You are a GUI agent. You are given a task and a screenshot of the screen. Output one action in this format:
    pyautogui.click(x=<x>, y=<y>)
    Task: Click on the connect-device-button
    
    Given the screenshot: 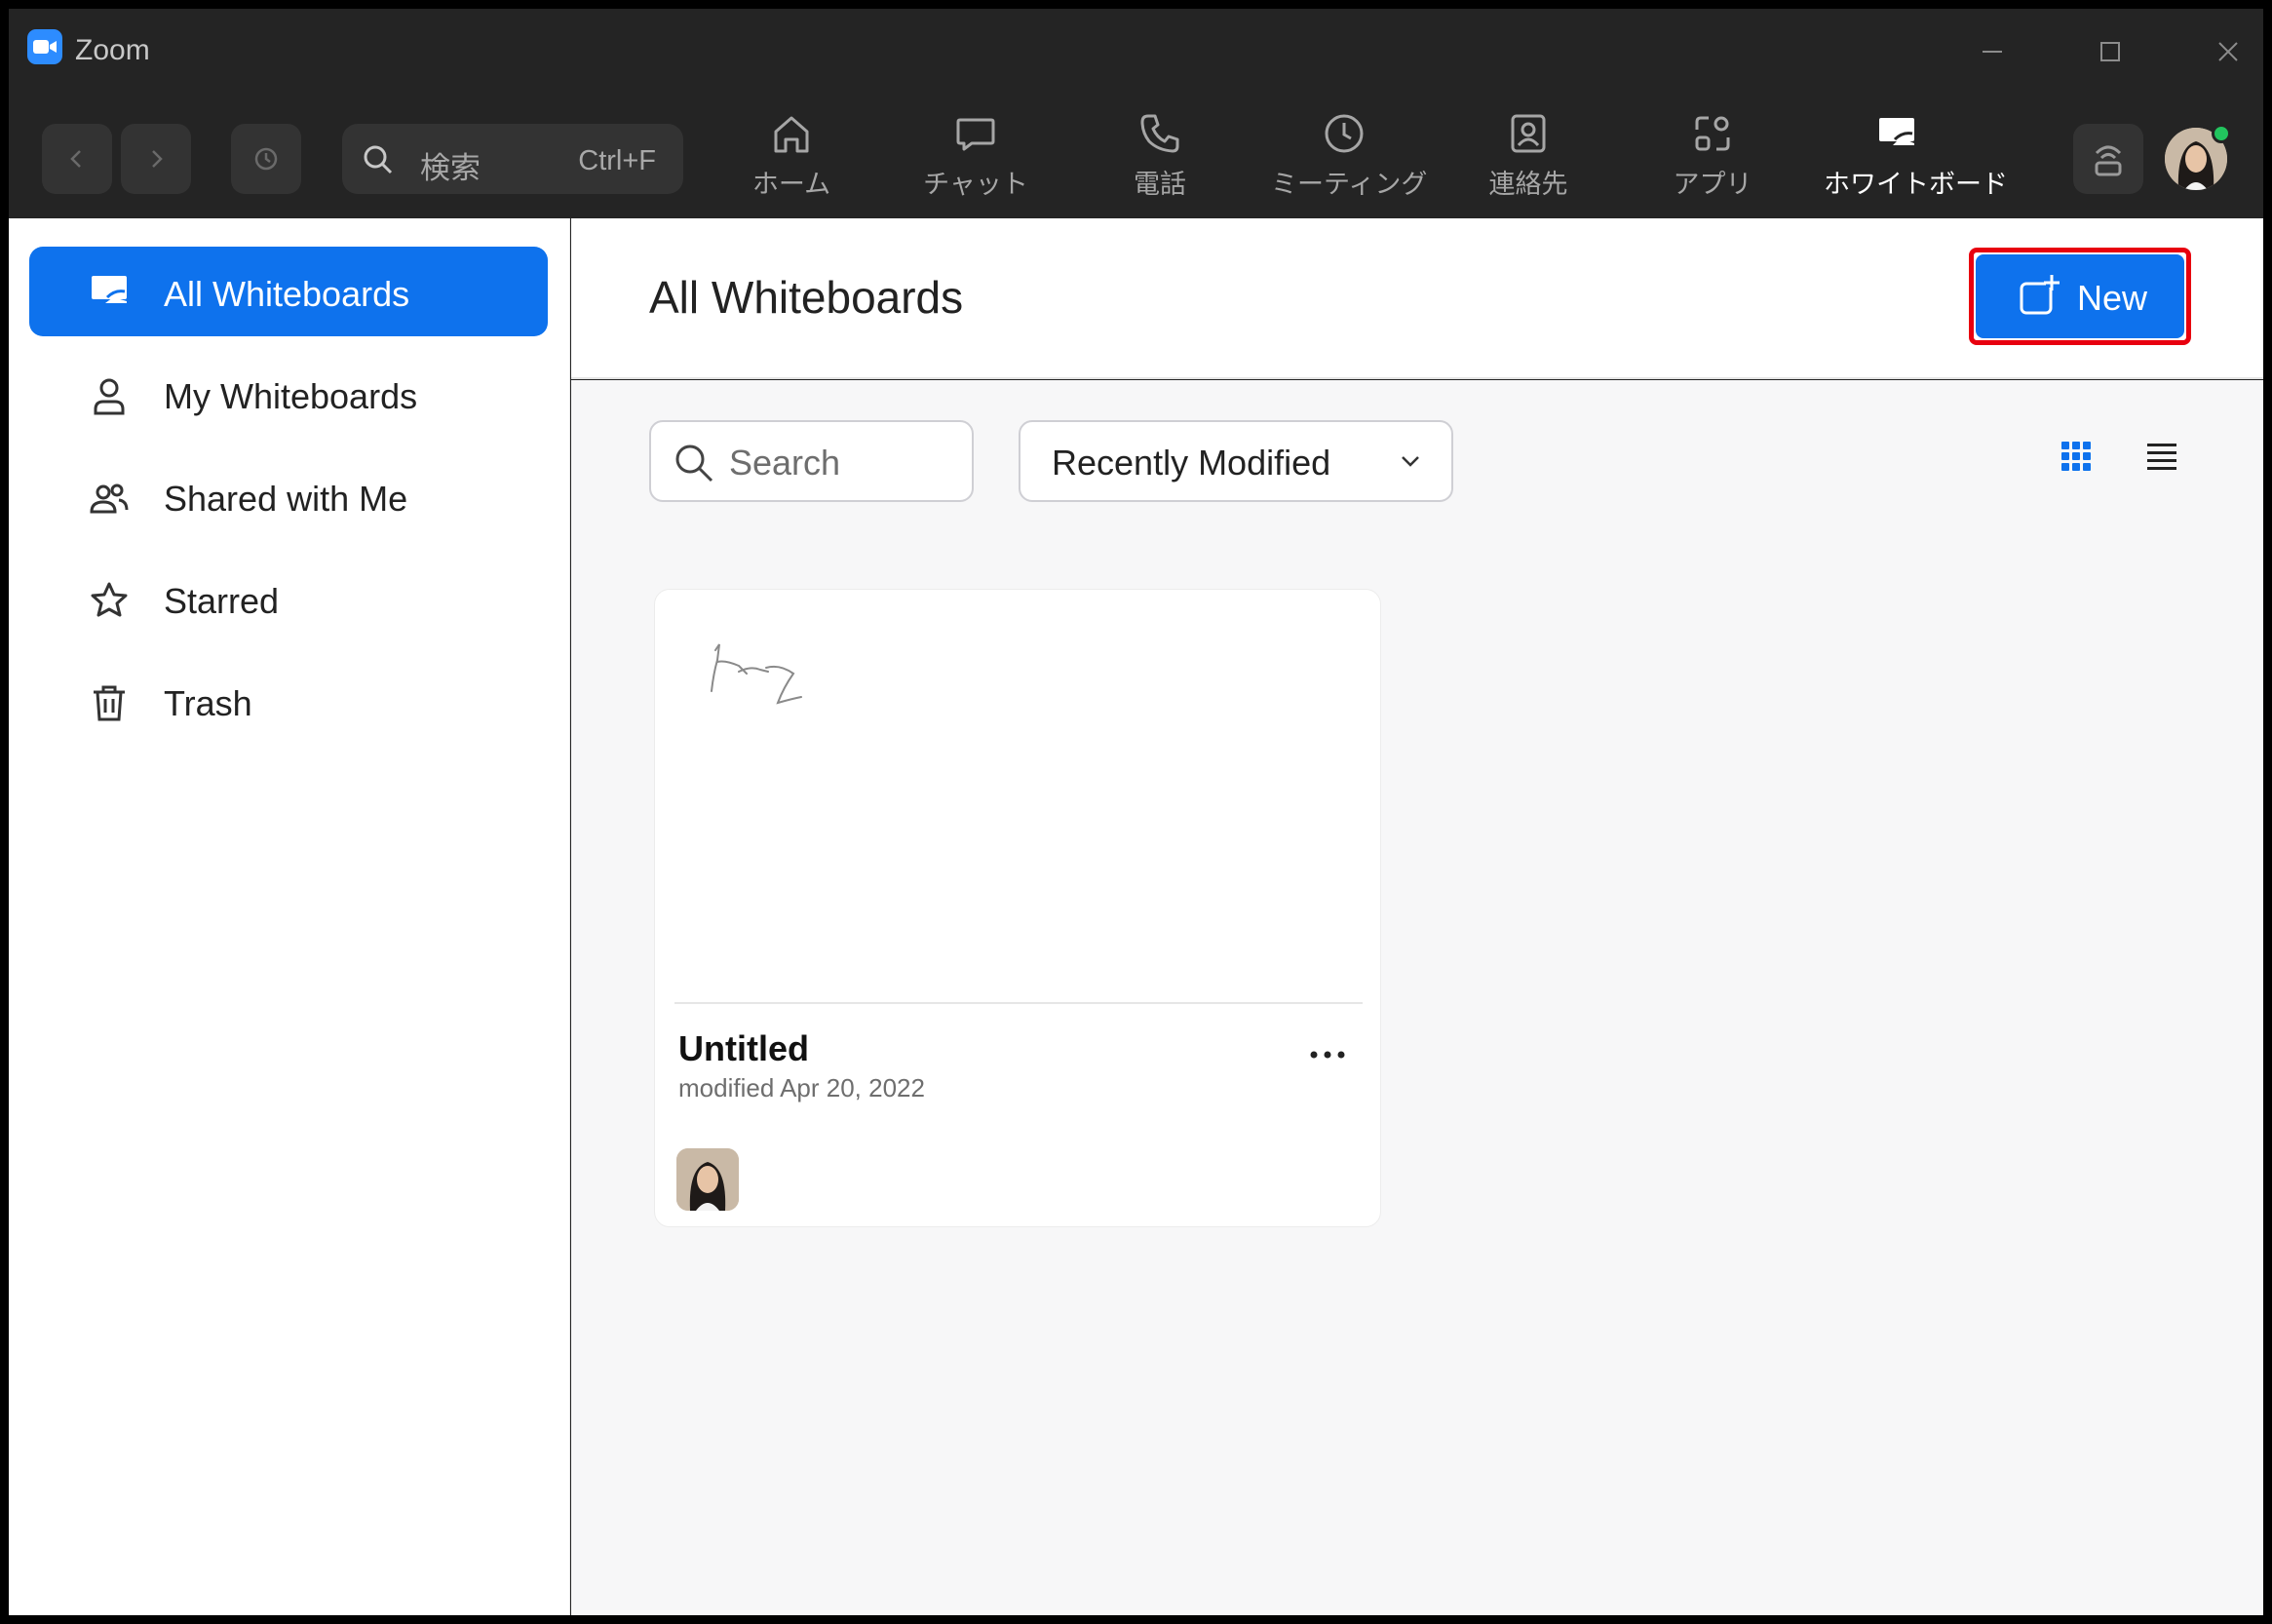 What is the action you would take?
    pyautogui.click(x=2108, y=159)
    